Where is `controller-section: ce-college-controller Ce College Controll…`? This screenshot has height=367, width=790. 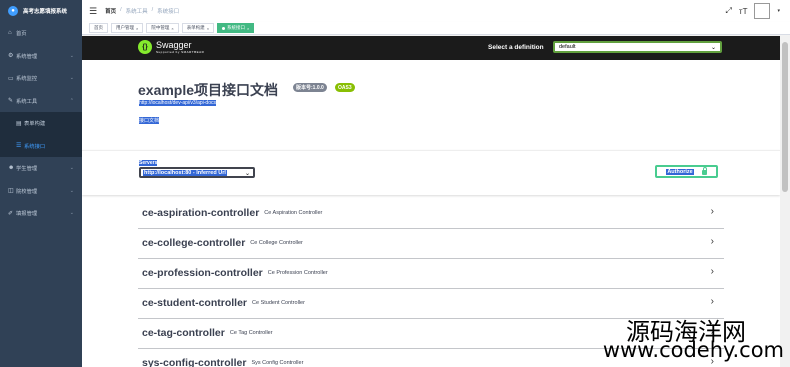 controller-section: ce-college-controller Ce College Controll… is located at coordinates (431, 243).